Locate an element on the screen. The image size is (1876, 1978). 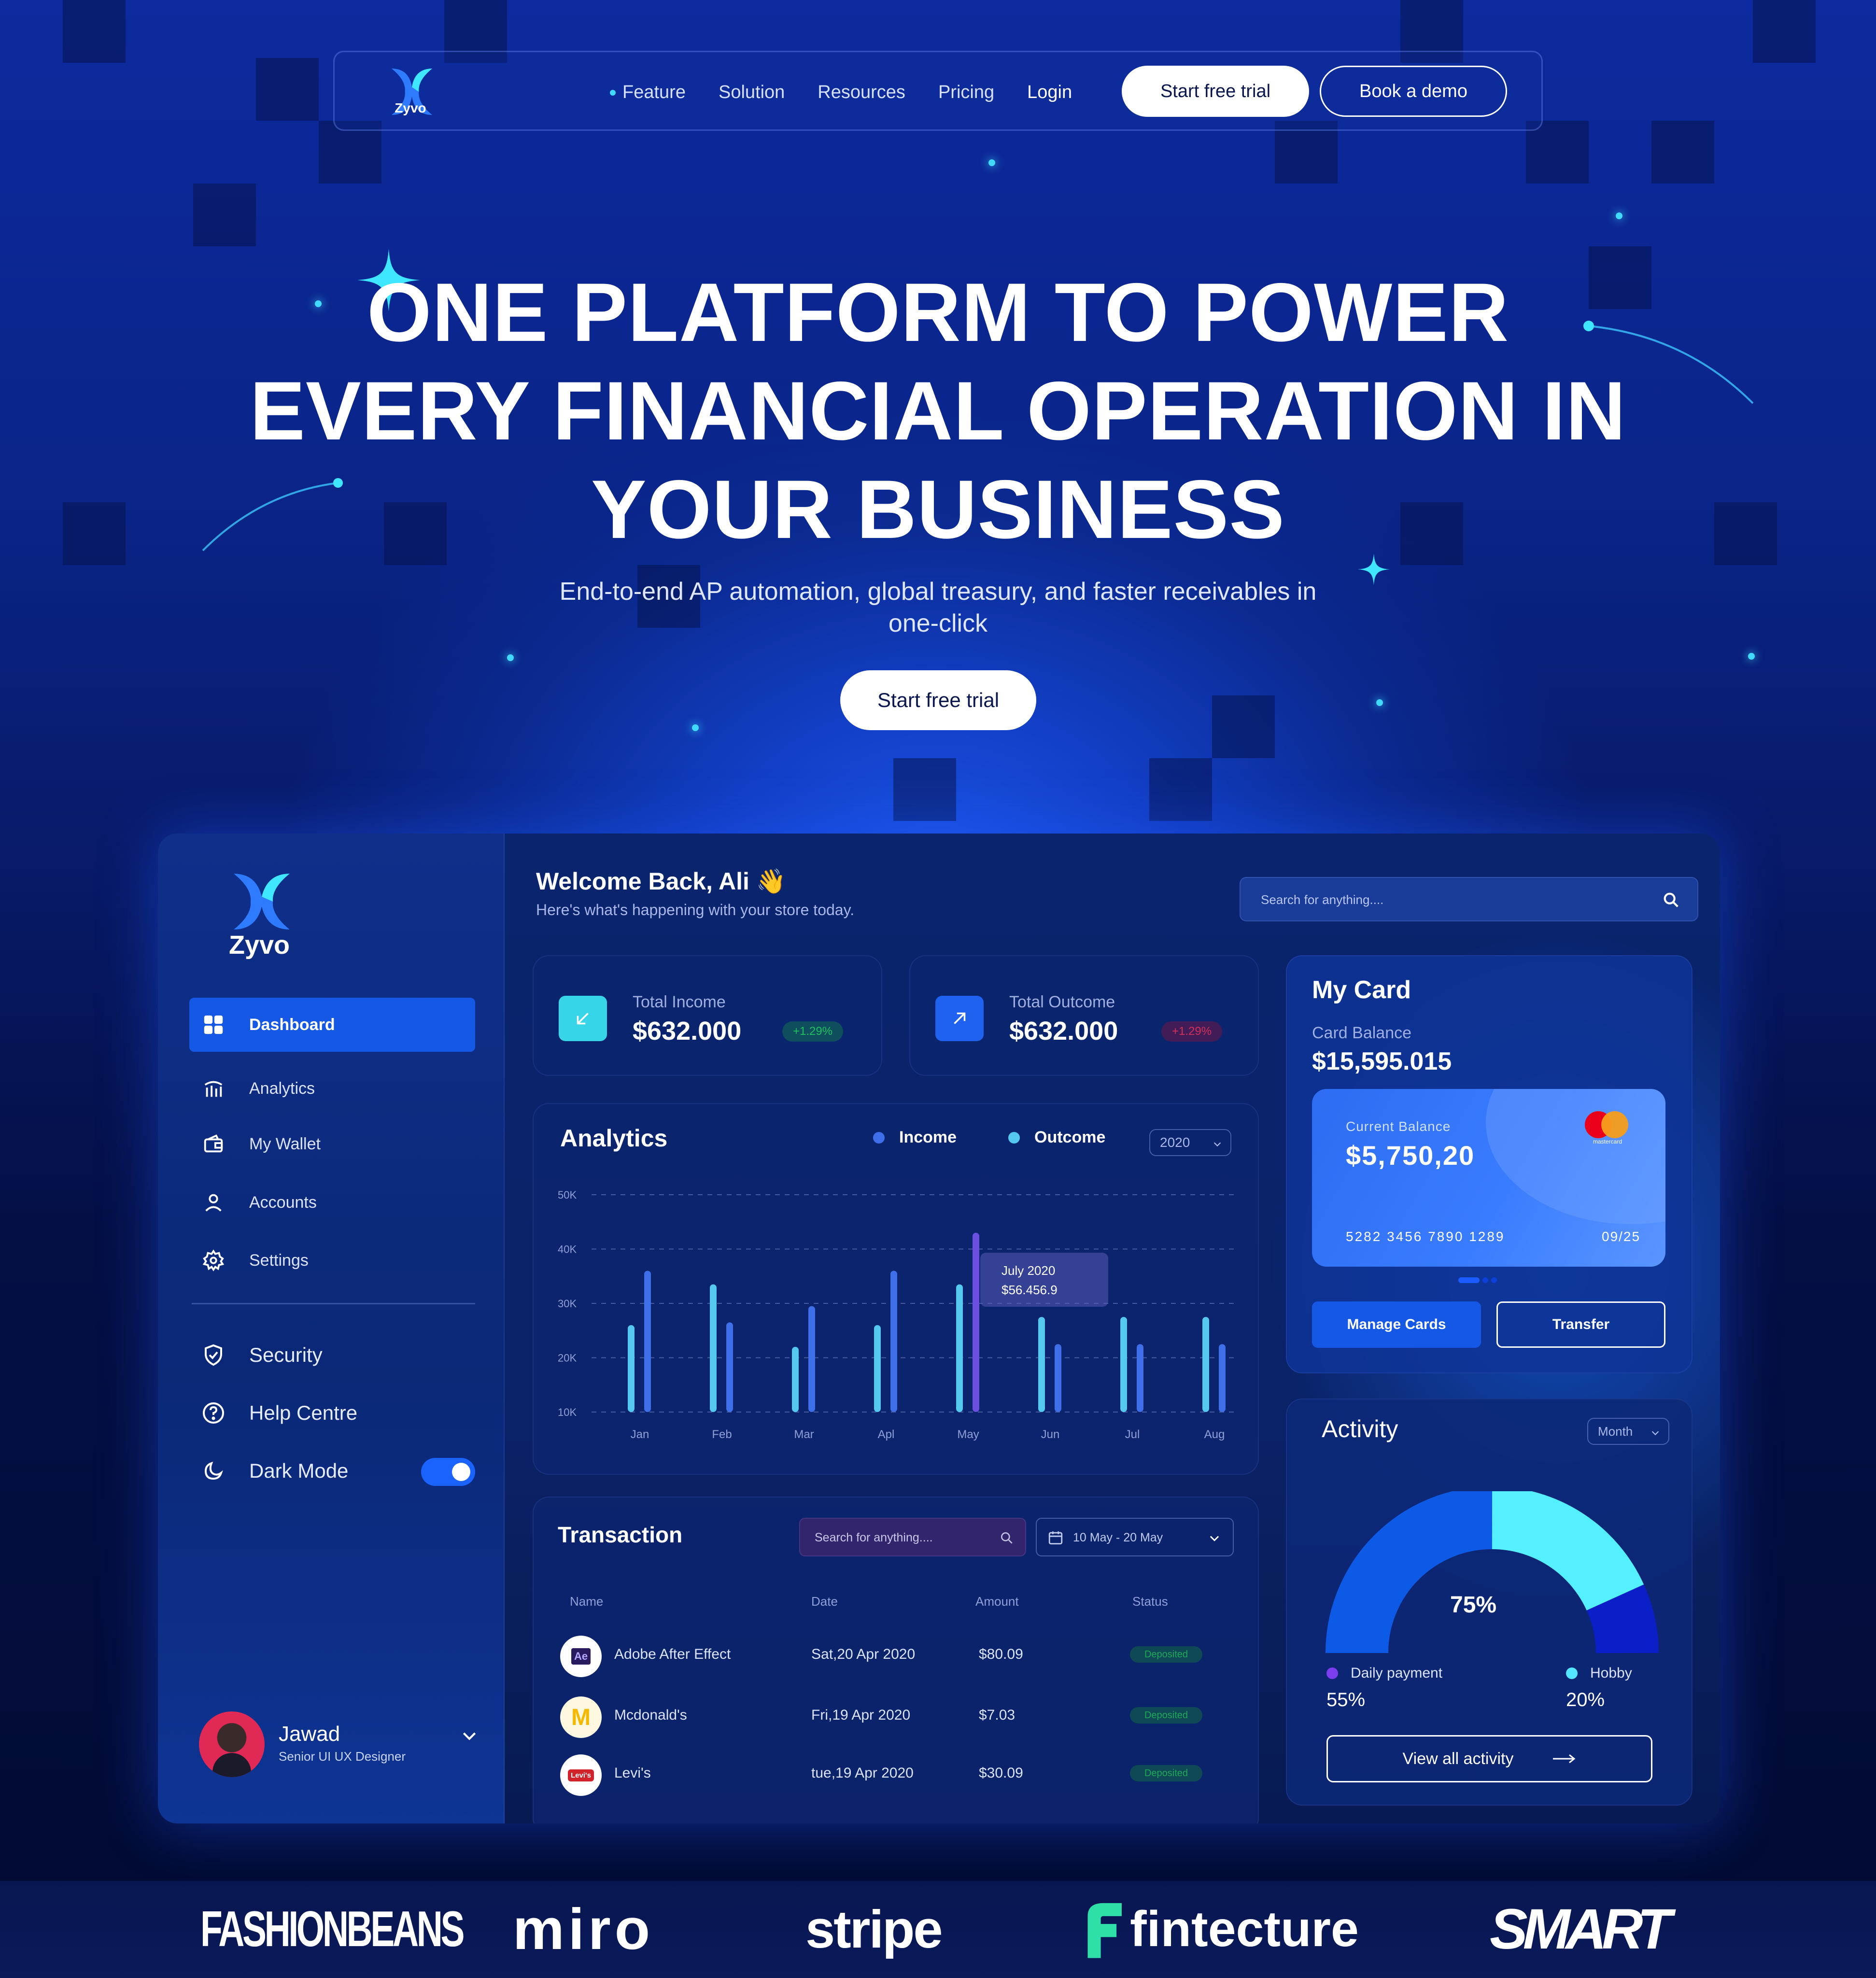
period-select: Month is located at coordinates (1628, 1432).